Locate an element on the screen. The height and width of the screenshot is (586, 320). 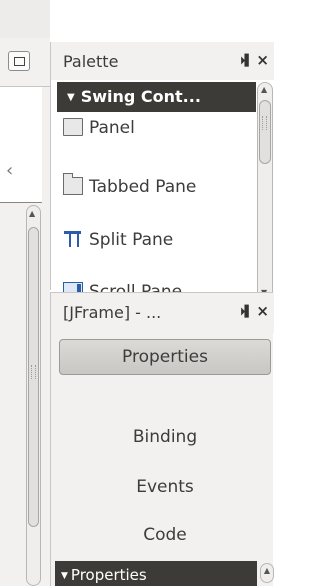
scrollbar-thumb is located at coordinates (265, 132).